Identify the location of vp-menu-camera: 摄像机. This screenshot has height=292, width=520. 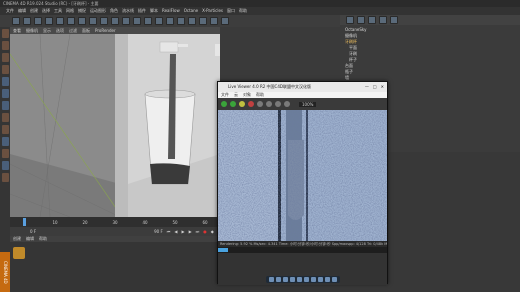
(32, 30).